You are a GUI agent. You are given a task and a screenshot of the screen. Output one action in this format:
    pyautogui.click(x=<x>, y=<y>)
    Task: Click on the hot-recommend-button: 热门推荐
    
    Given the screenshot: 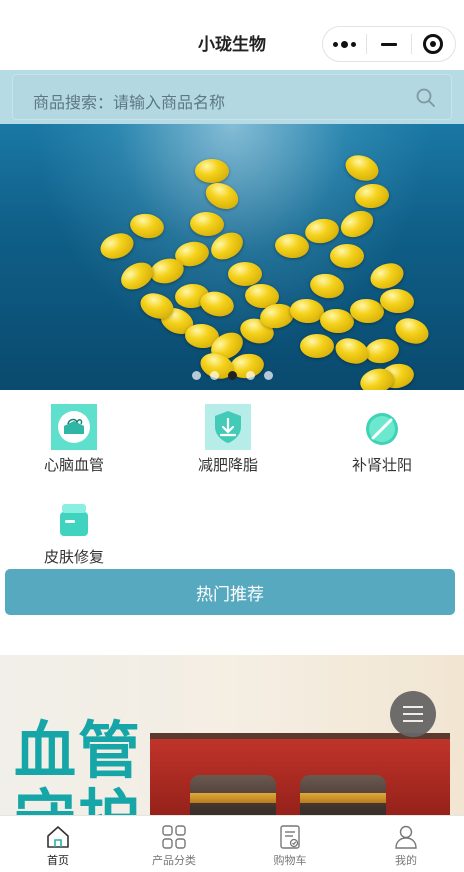 What is the action you would take?
    pyautogui.click(x=230, y=592)
    